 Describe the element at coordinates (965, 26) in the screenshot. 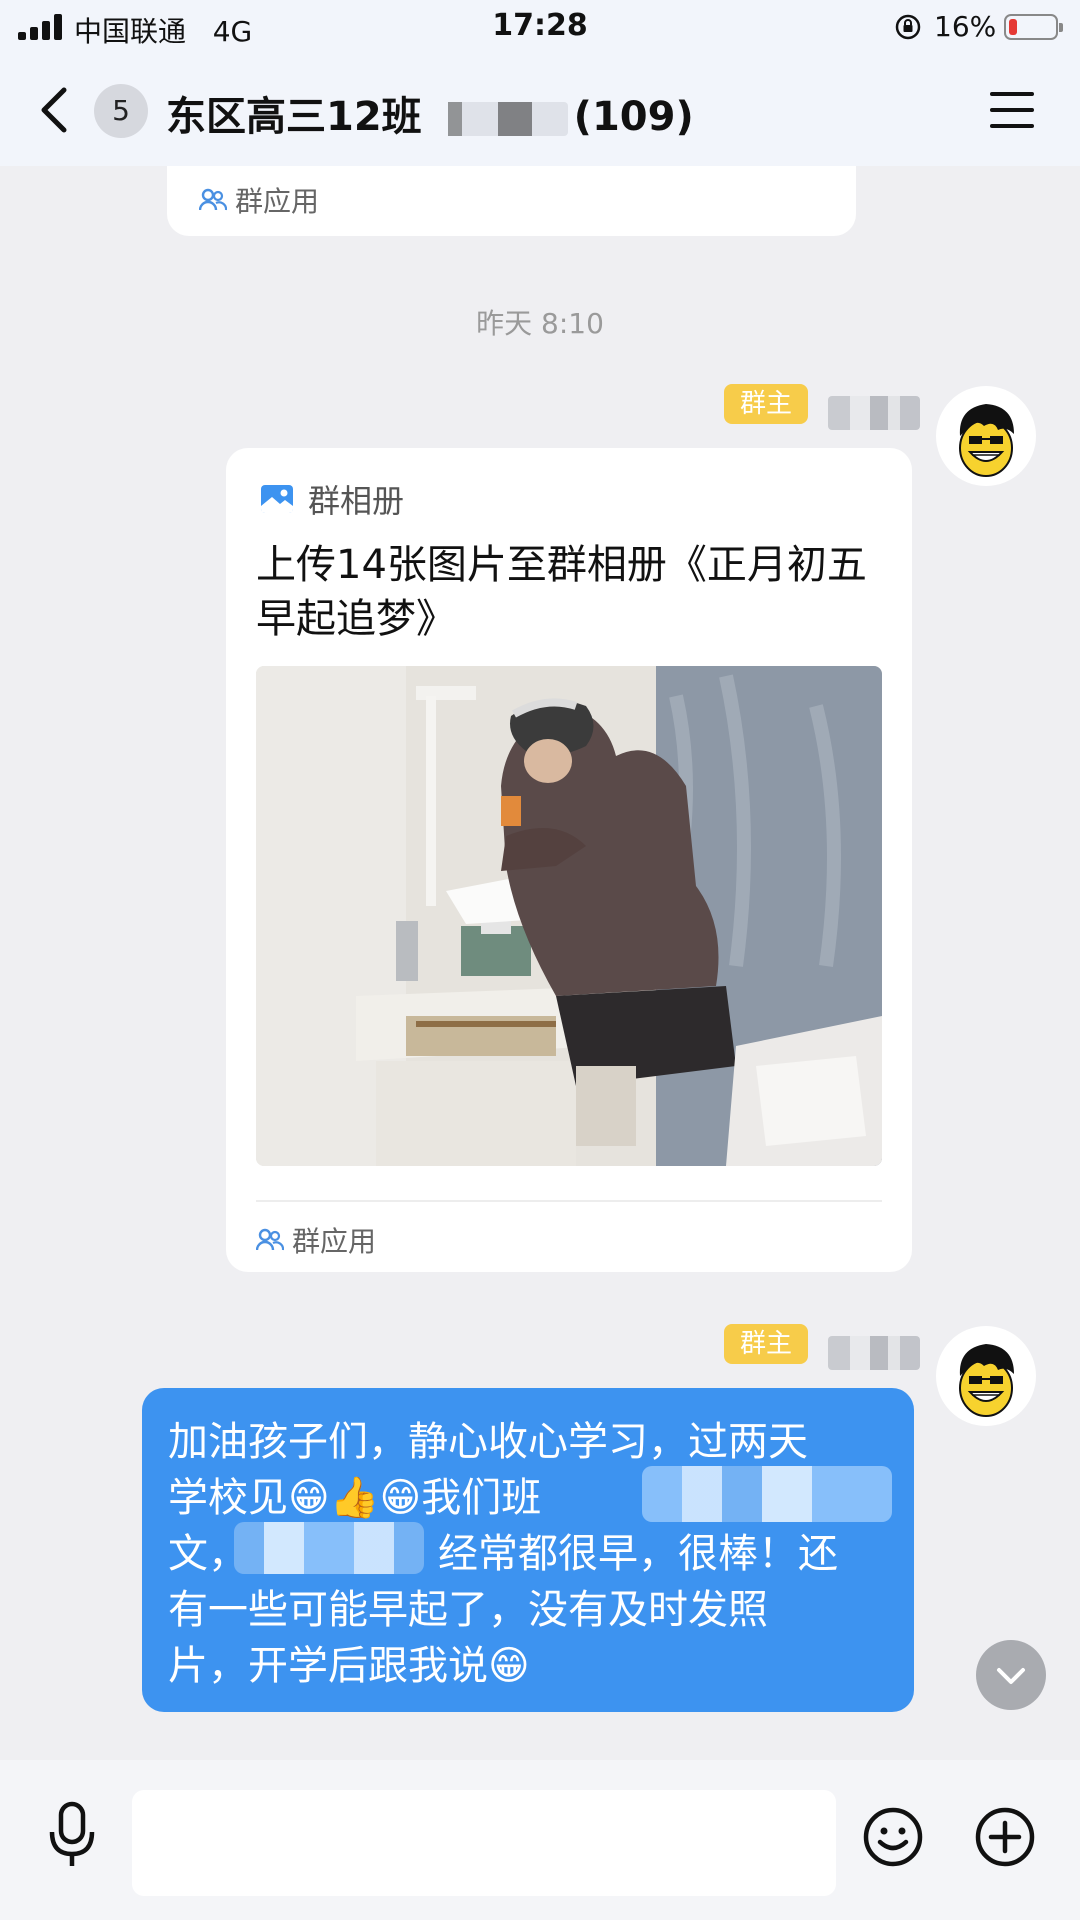

I see `battery-percent: 16%` at that location.